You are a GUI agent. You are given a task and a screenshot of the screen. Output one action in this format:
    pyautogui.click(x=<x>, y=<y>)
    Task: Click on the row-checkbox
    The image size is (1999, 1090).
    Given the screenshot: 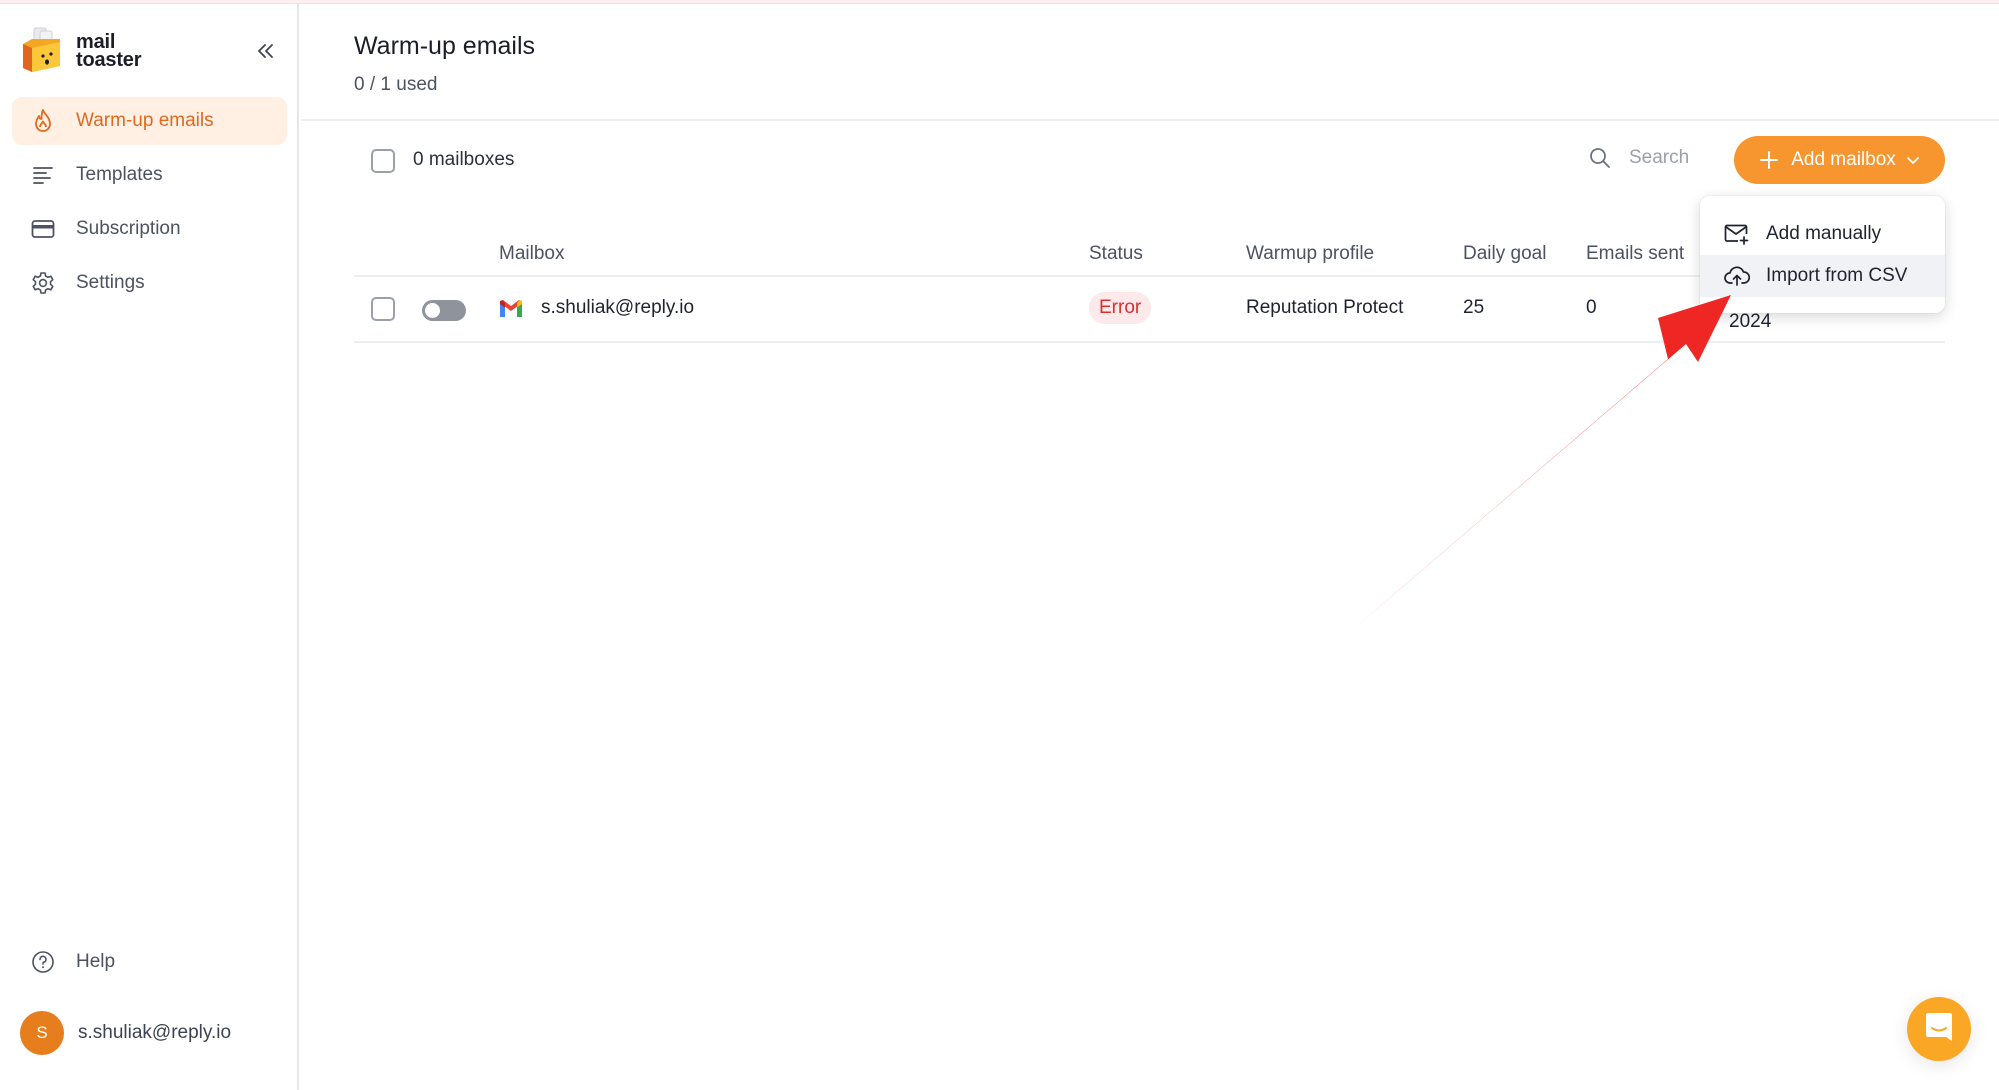 What is the action you would take?
    pyautogui.click(x=383, y=309)
    